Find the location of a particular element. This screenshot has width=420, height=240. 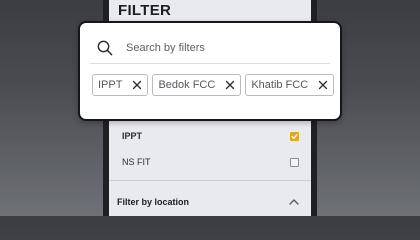

search-icon is located at coordinates (105, 48).